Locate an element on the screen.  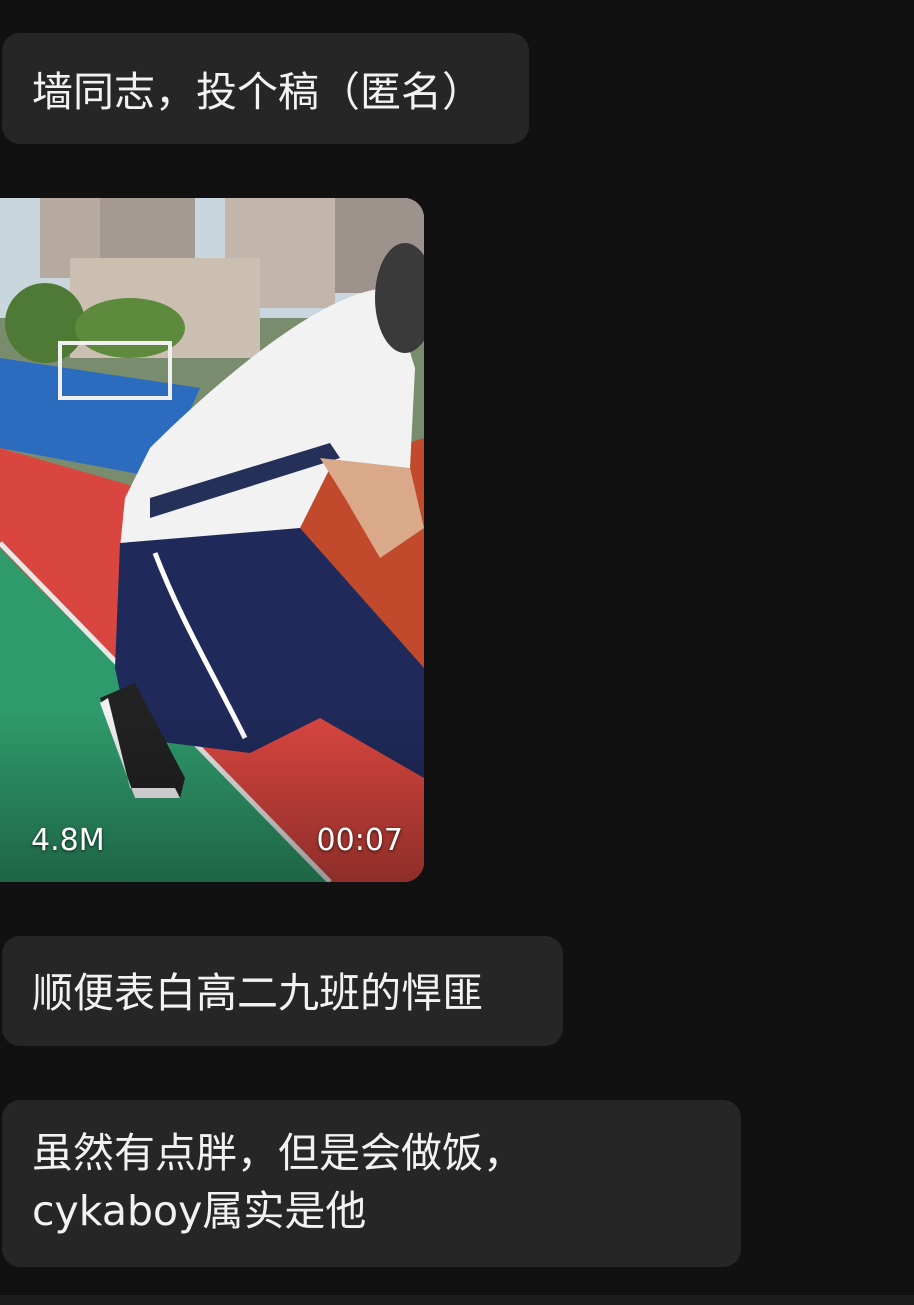
video-file-size: 4.8M is located at coordinates (68, 840).